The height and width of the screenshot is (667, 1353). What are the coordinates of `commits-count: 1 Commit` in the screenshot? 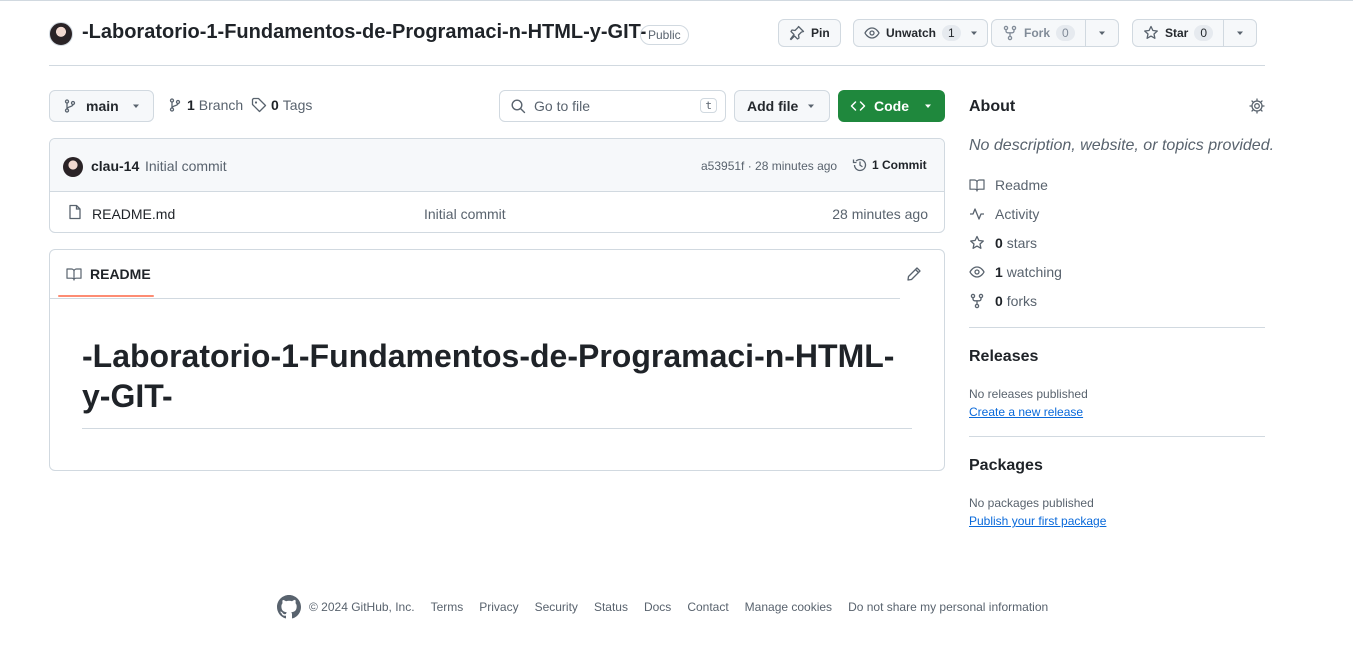 It's located at (899, 165).